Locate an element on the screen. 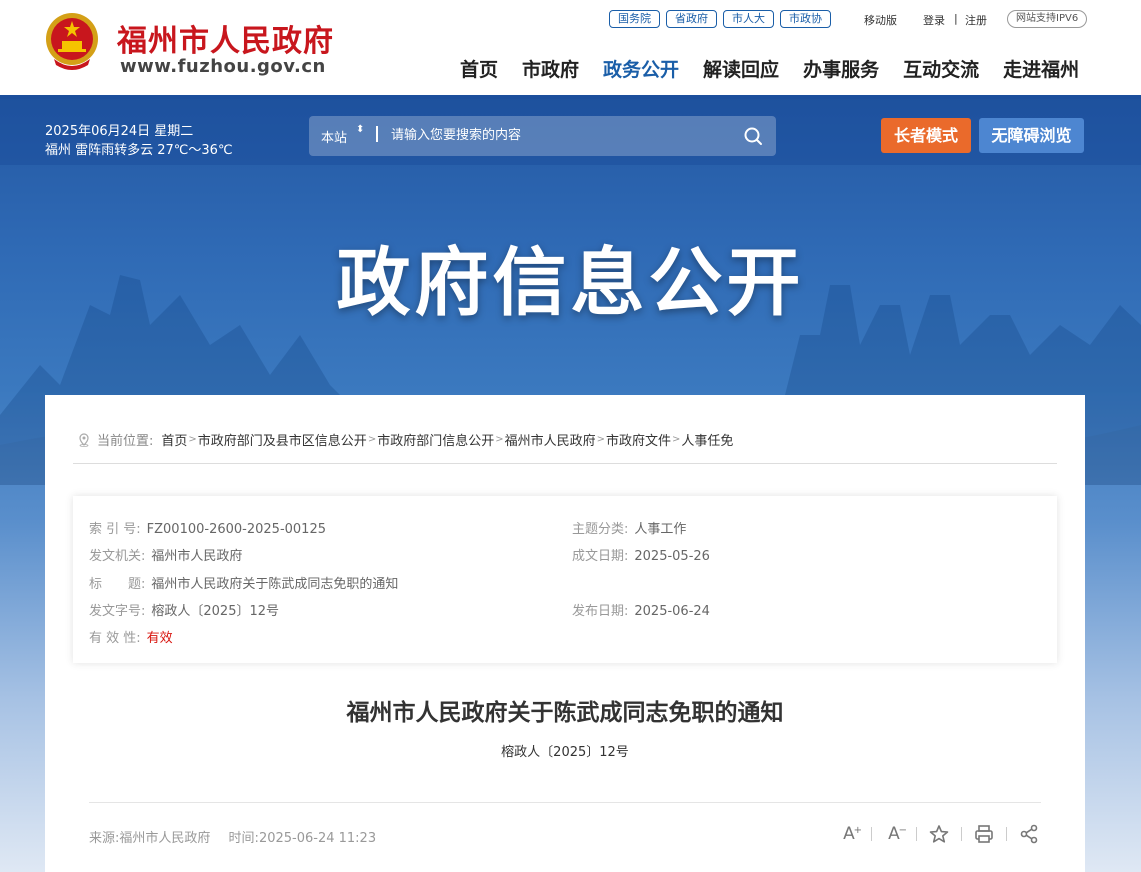 This screenshot has width=1141, height=872. meta-label: 标 题: is located at coordinates (117, 584).